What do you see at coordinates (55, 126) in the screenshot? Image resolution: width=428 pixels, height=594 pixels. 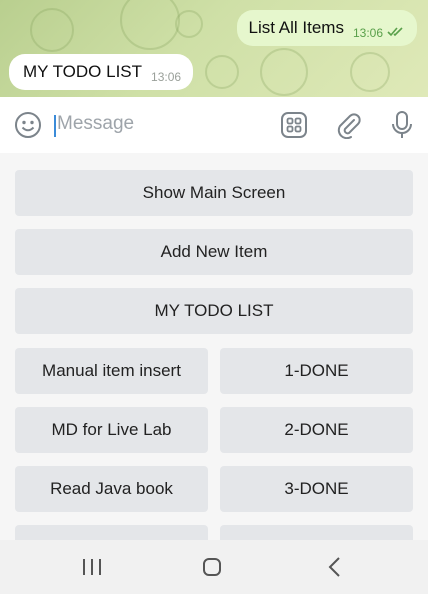 I see `text-cursor` at bounding box center [55, 126].